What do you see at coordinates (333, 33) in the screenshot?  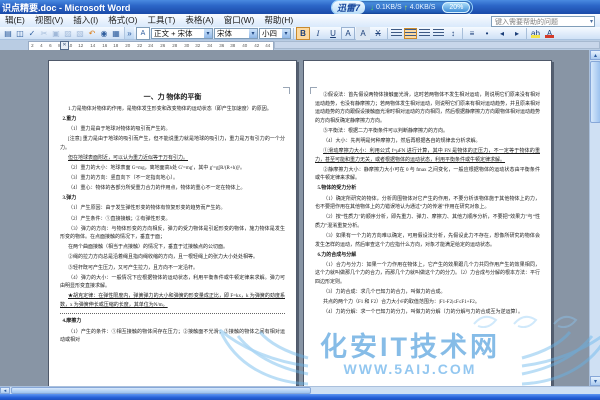 I see `underline-button: U` at bounding box center [333, 33].